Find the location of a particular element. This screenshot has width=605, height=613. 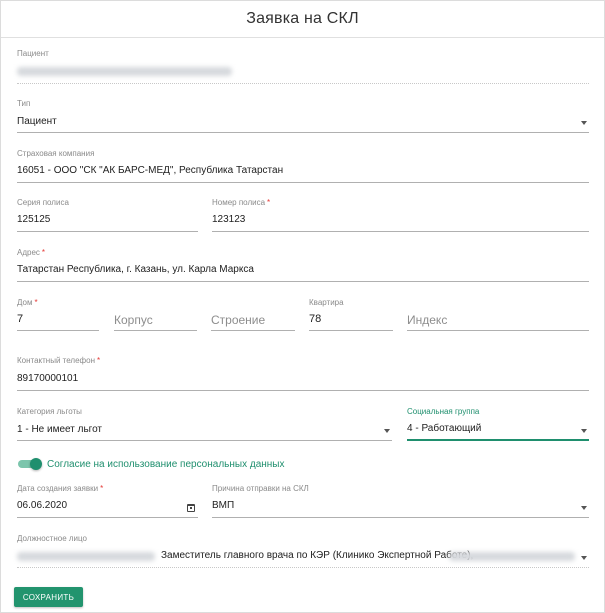

stroenie-field: Строение is located at coordinates (253, 314).